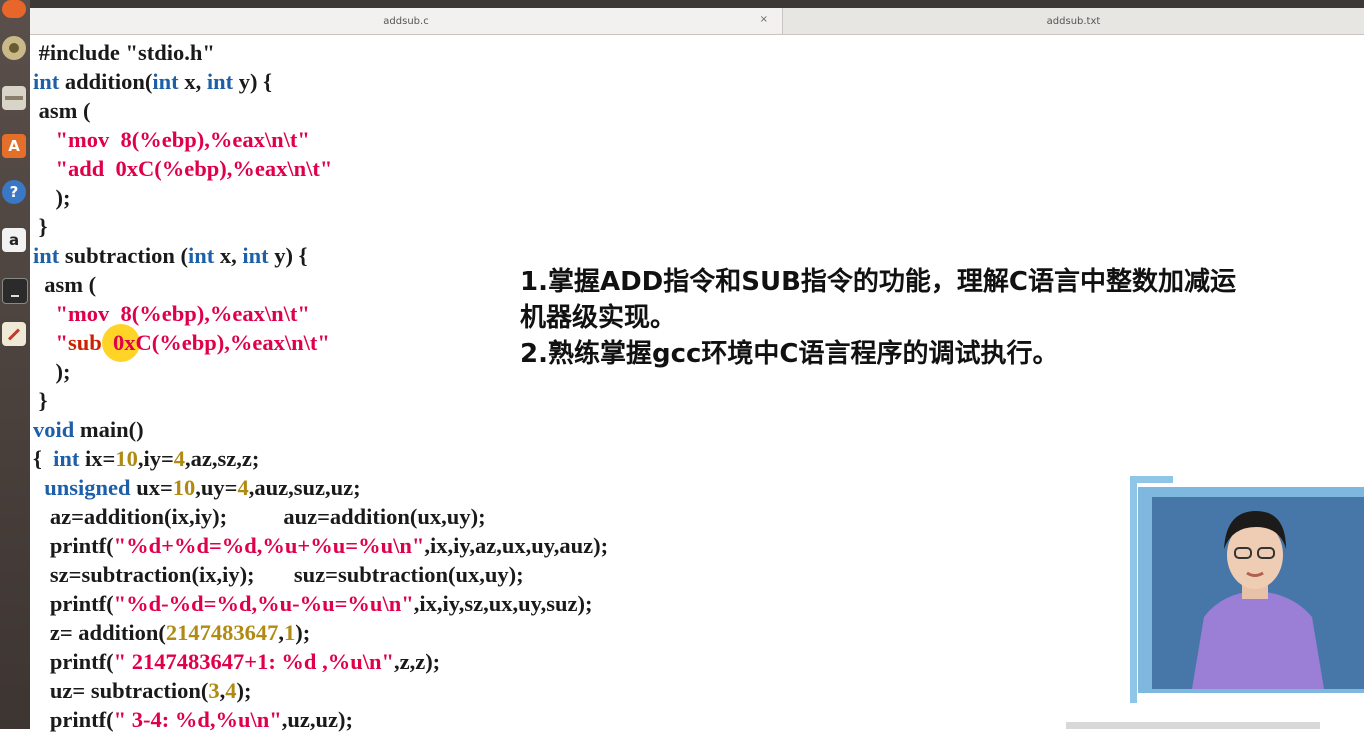 This screenshot has width=1364, height=734. What do you see at coordinates (183, 168) in the screenshot?
I see `code-token: "add 0xC(%ebp),%eax\n\t"` at bounding box center [183, 168].